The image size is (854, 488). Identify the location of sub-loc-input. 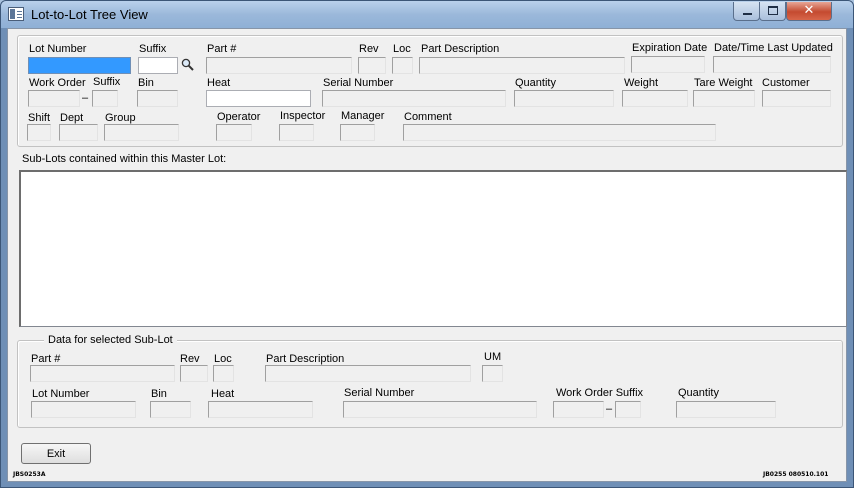
(223, 373).